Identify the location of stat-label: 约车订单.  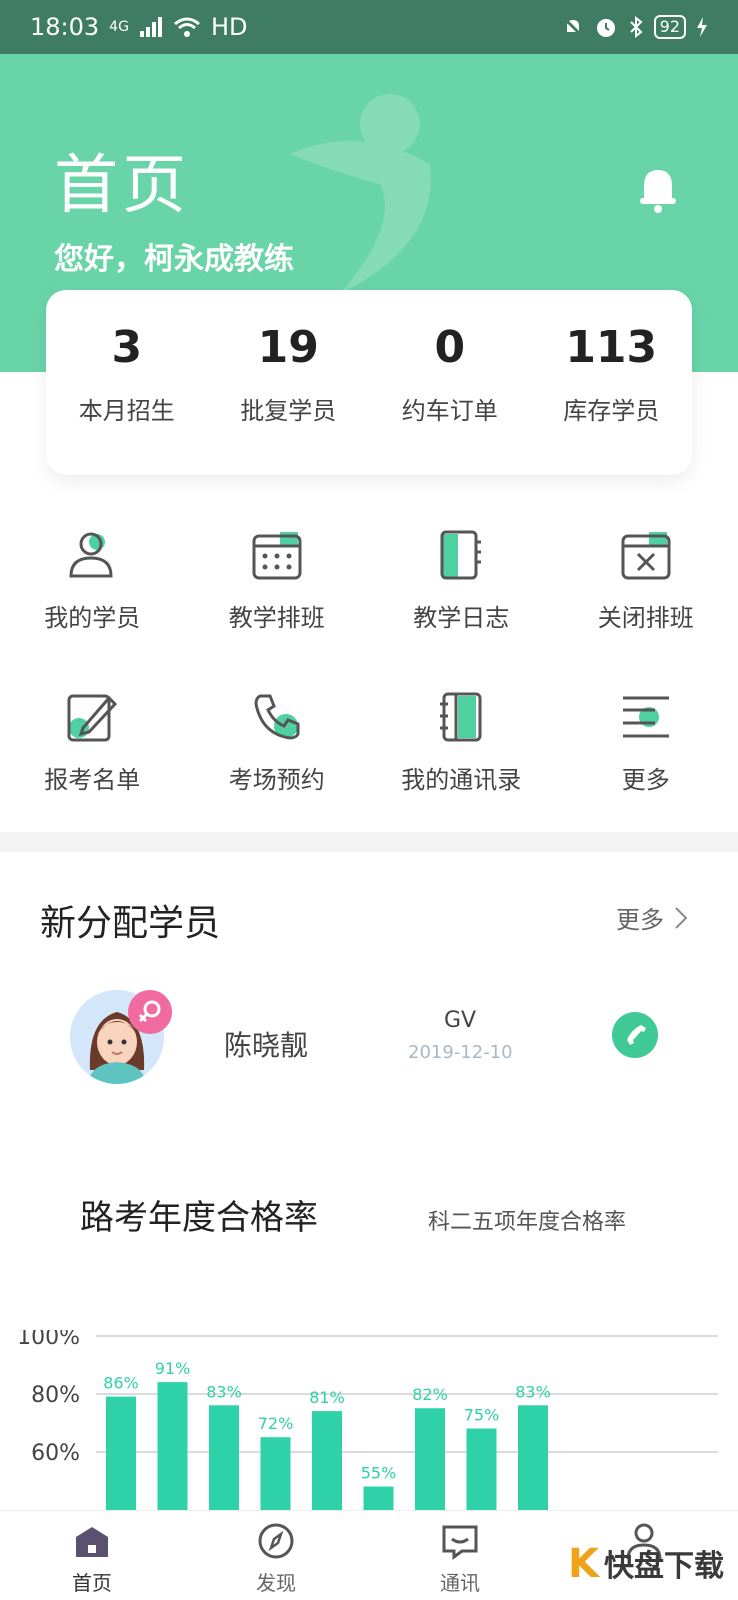
(449, 411).